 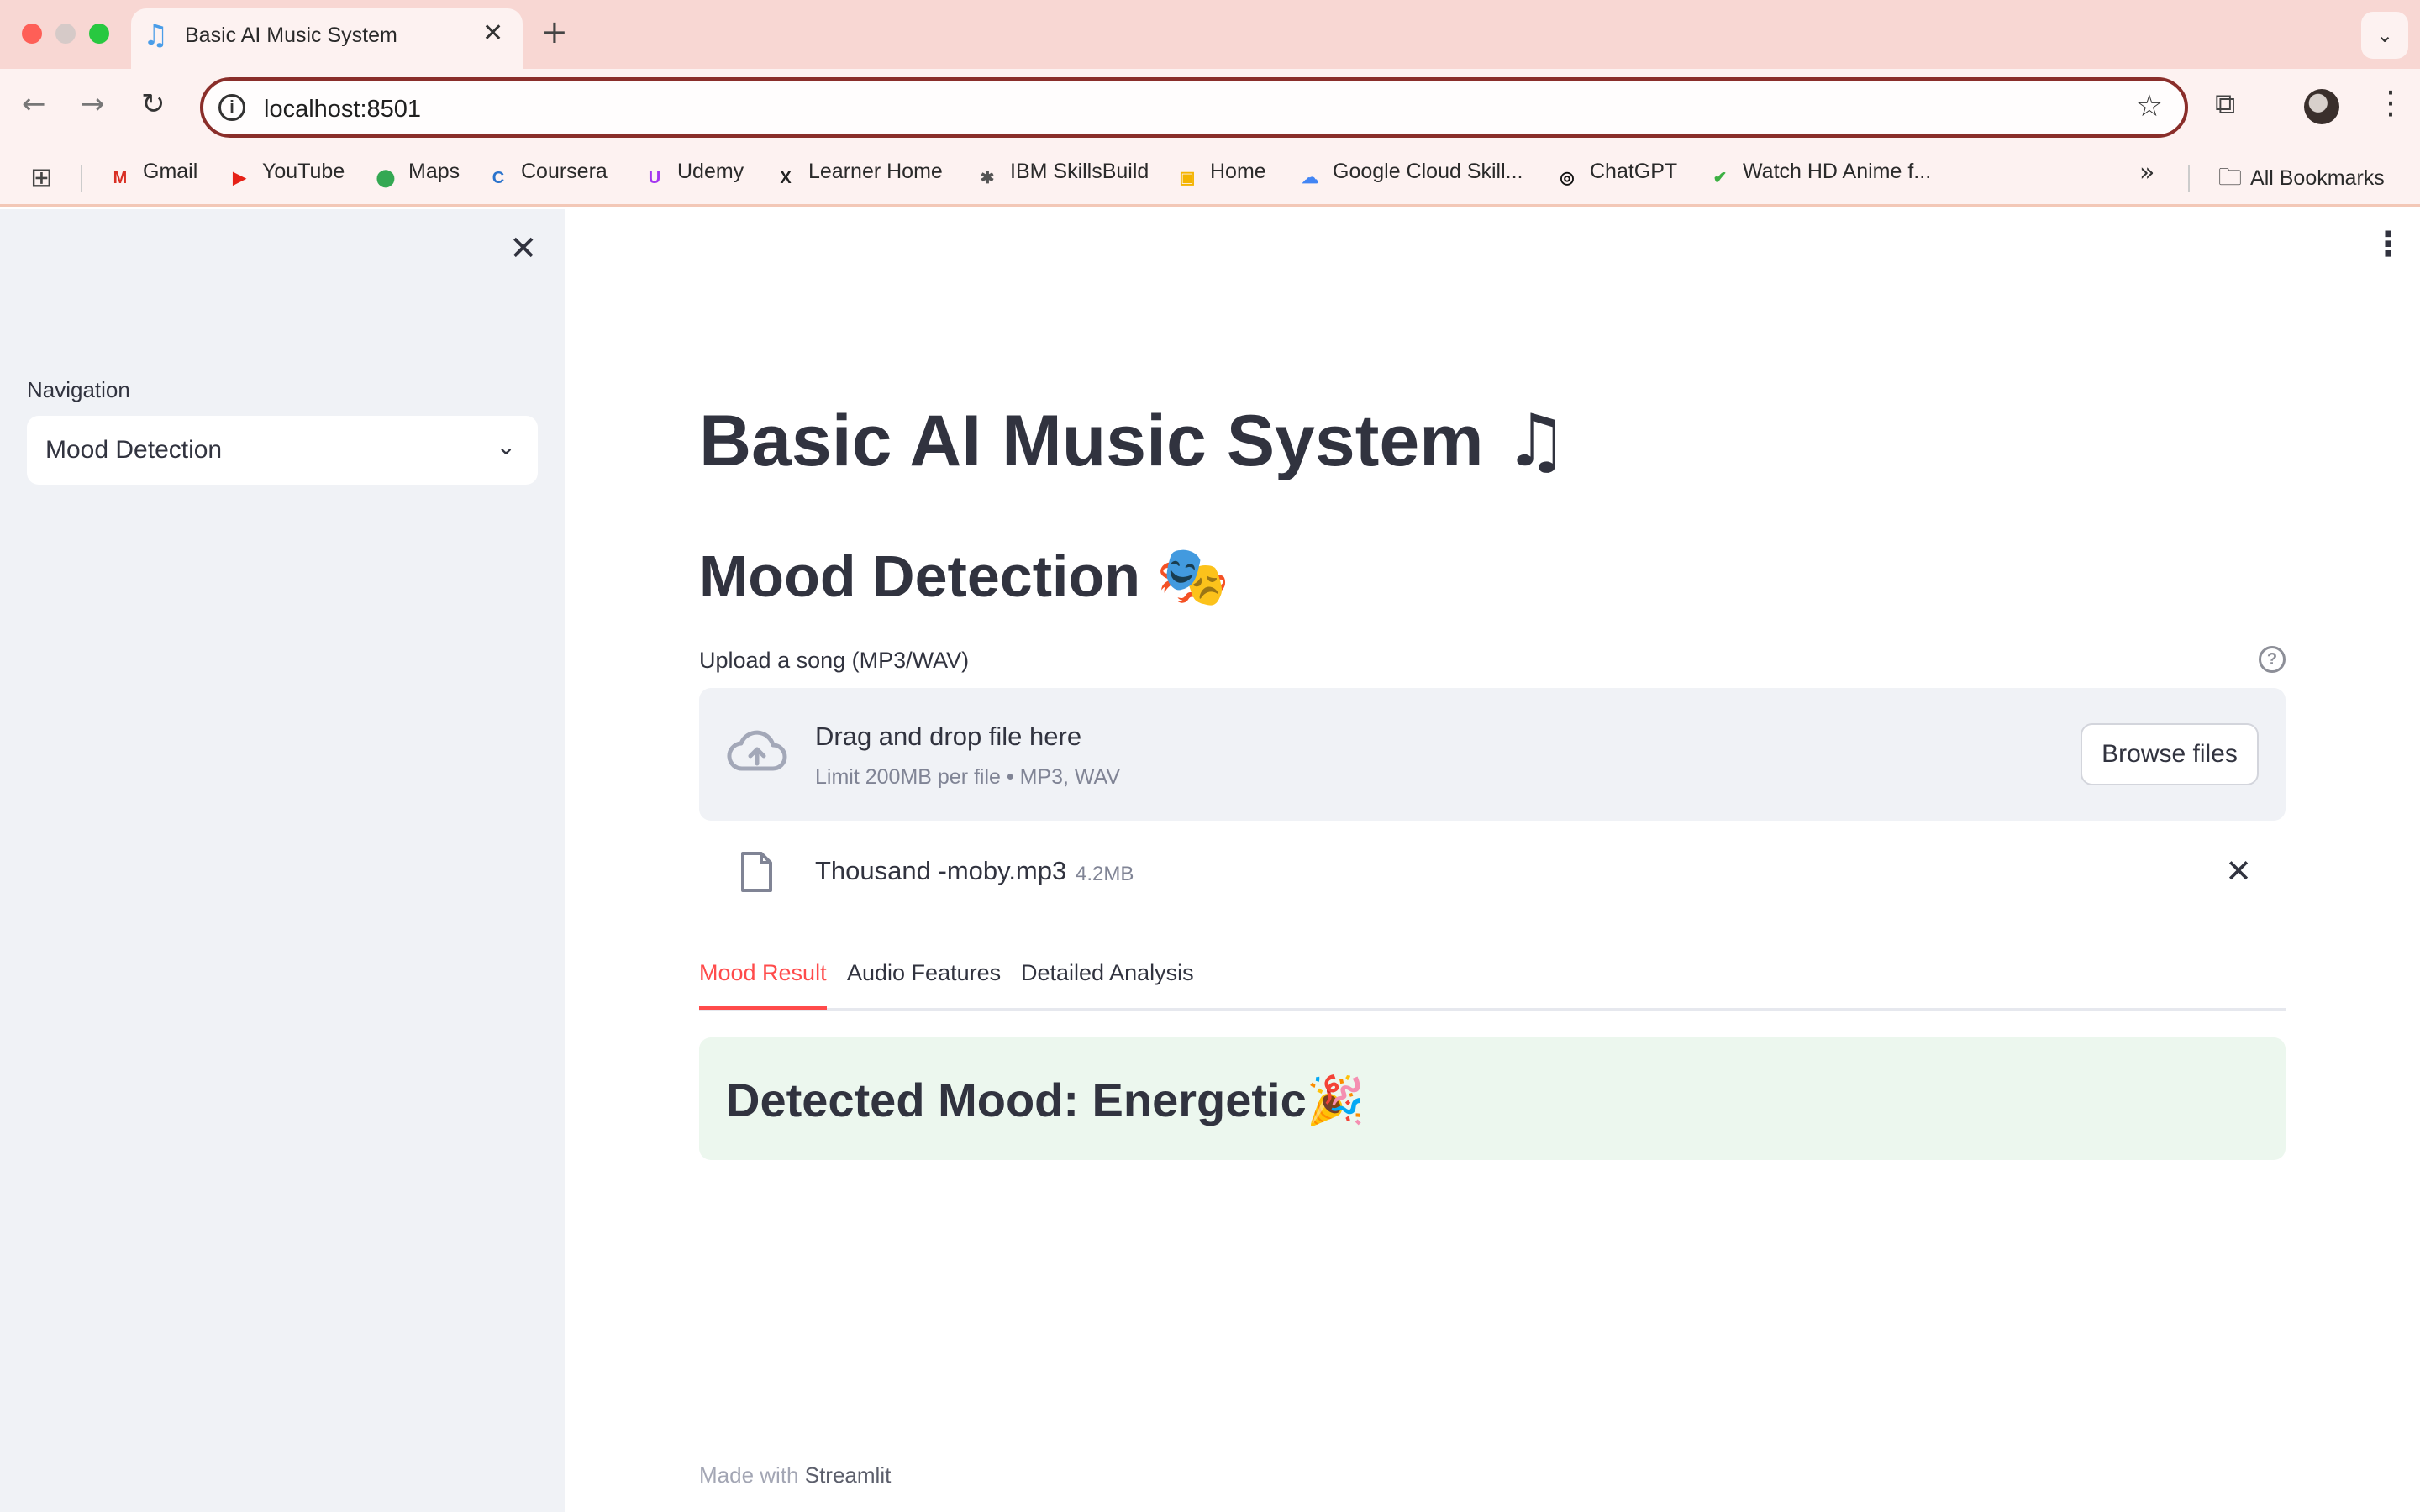 What do you see at coordinates (291, 35) in the screenshot?
I see `tab-title: Basic AI Music System` at bounding box center [291, 35].